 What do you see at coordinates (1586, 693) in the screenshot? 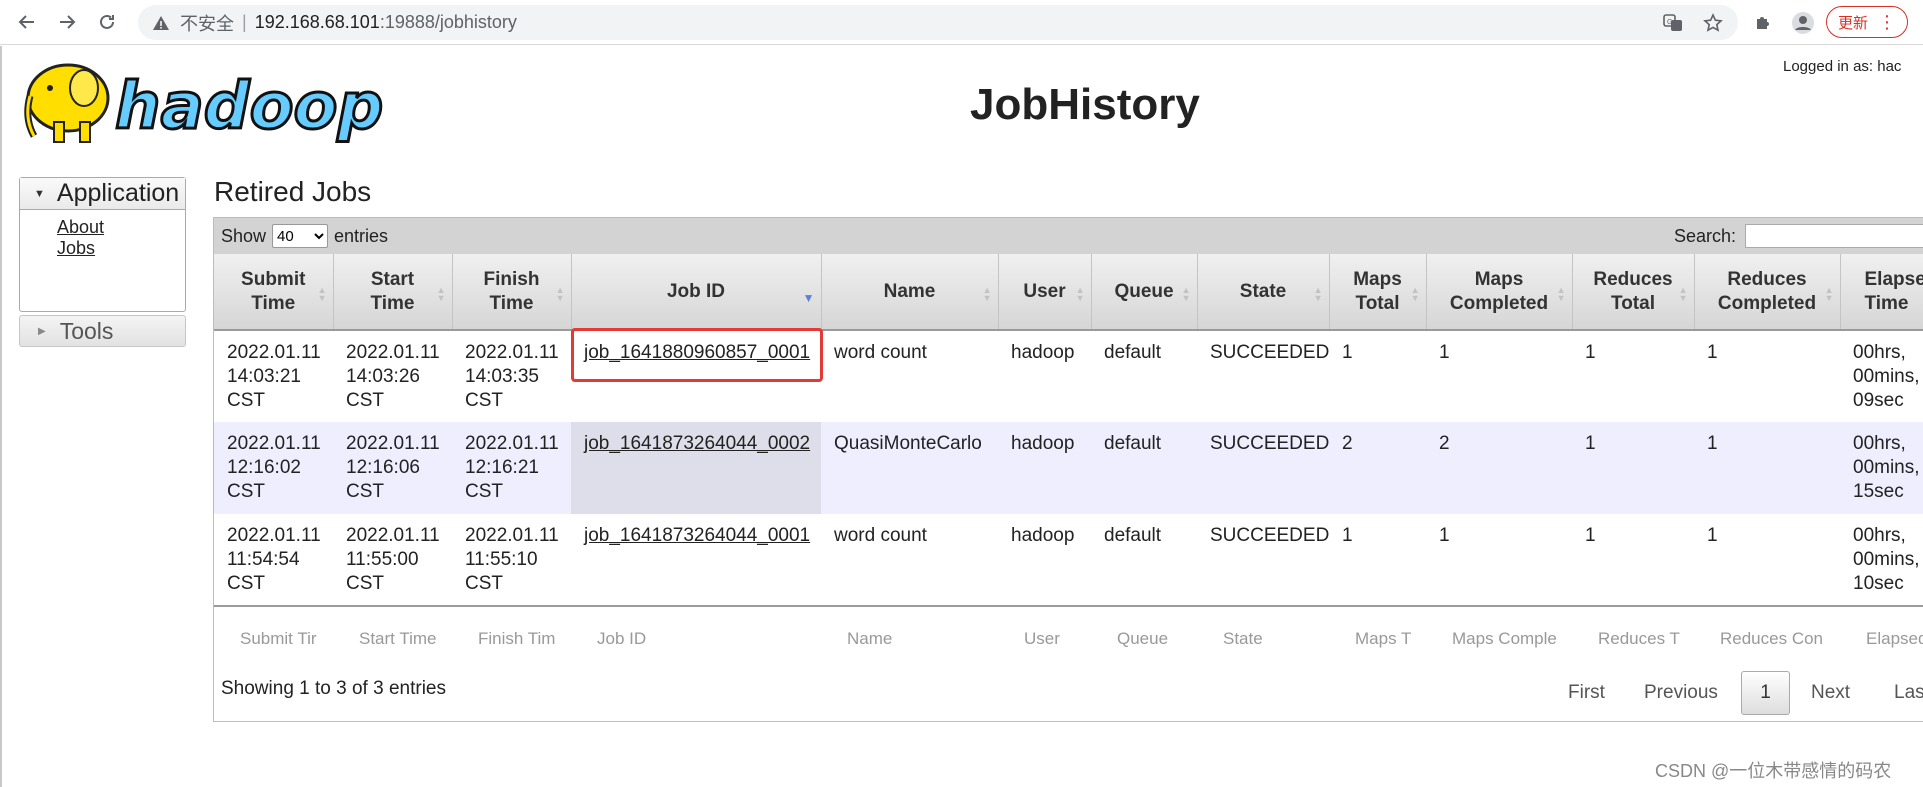
I see `pager-first: First` at bounding box center [1586, 693].